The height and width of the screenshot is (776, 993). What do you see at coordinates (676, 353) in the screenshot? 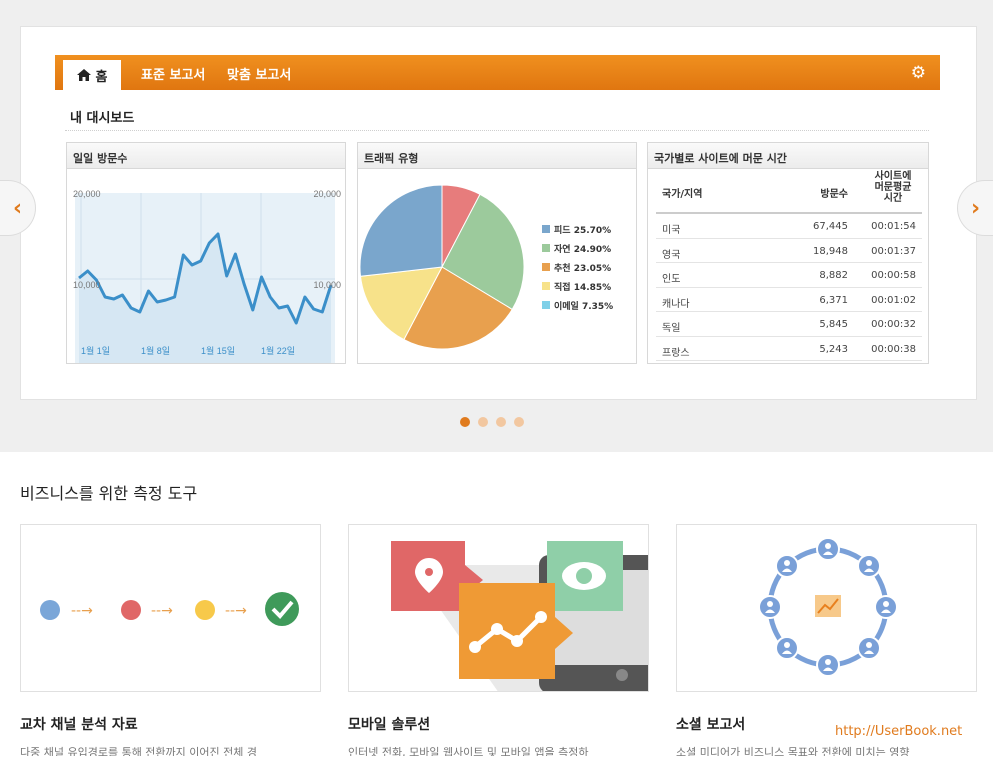
I see `country-cell: 프랑스` at bounding box center [676, 353].